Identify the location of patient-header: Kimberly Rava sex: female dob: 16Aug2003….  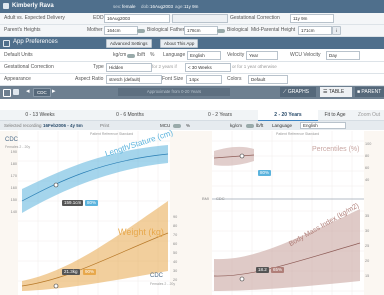
(192, 6).